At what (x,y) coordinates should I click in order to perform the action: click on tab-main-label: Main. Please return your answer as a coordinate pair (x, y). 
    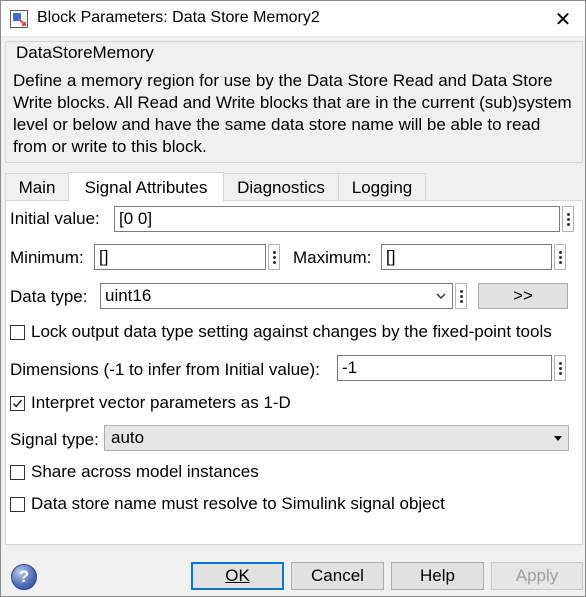
    Looking at the image, I should click on (37, 187).